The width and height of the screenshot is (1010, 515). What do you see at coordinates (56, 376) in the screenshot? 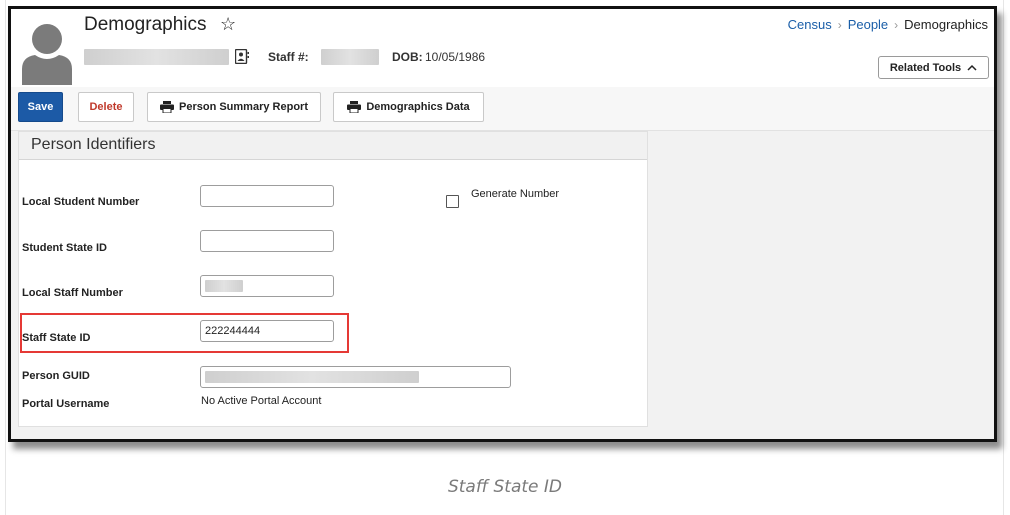
I see `person-guid-label: Person GUID` at bounding box center [56, 376].